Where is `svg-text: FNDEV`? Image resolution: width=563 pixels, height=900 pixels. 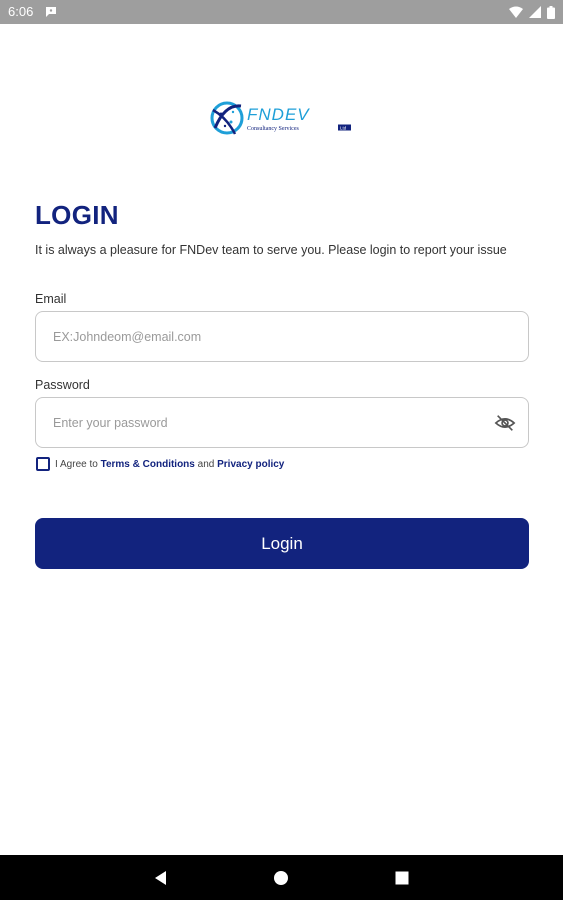
svg-text: FNDEV is located at coordinates (278, 114).